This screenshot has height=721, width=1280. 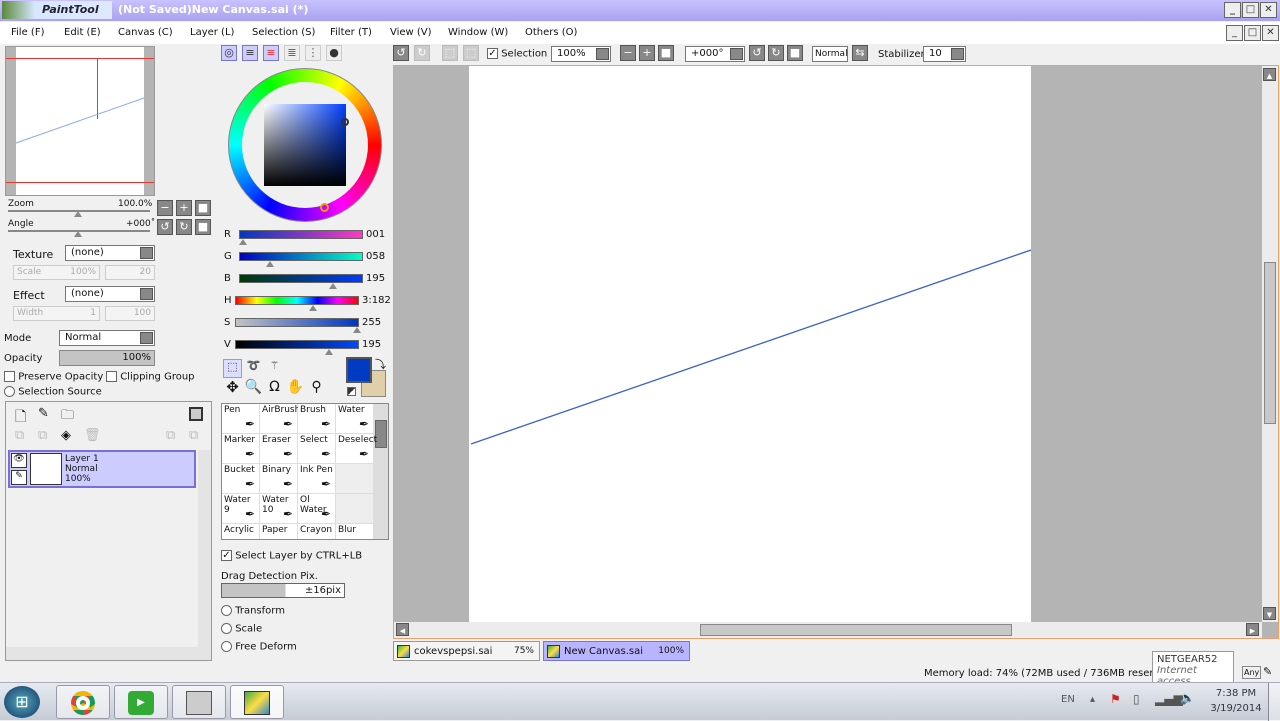 What do you see at coordinates (165, 208) in the screenshot?
I see `zoom-out-button: −` at bounding box center [165, 208].